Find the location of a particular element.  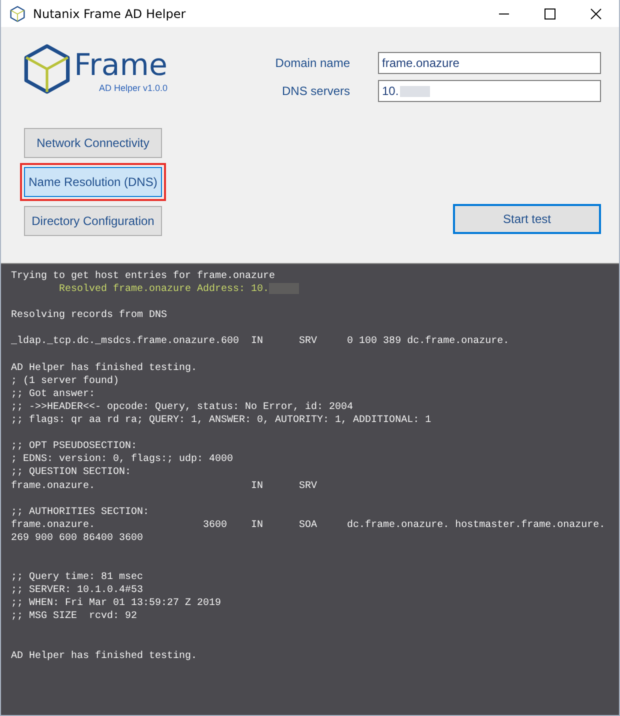

log-line: ;; QUESTION SECTION: is located at coordinates (71, 472).